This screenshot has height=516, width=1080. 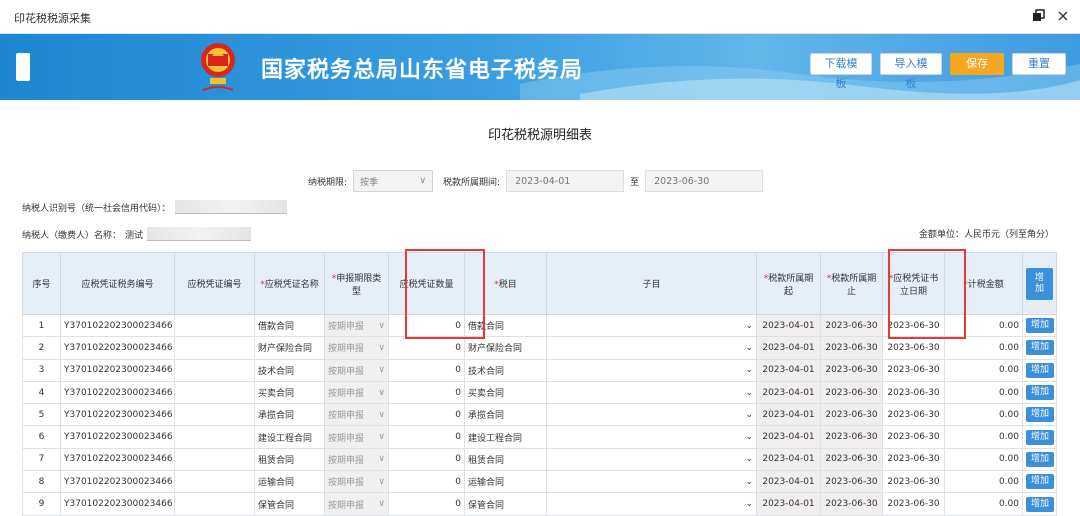 I want to click on start-date-field: 2023-04-01, so click(x=565, y=181).